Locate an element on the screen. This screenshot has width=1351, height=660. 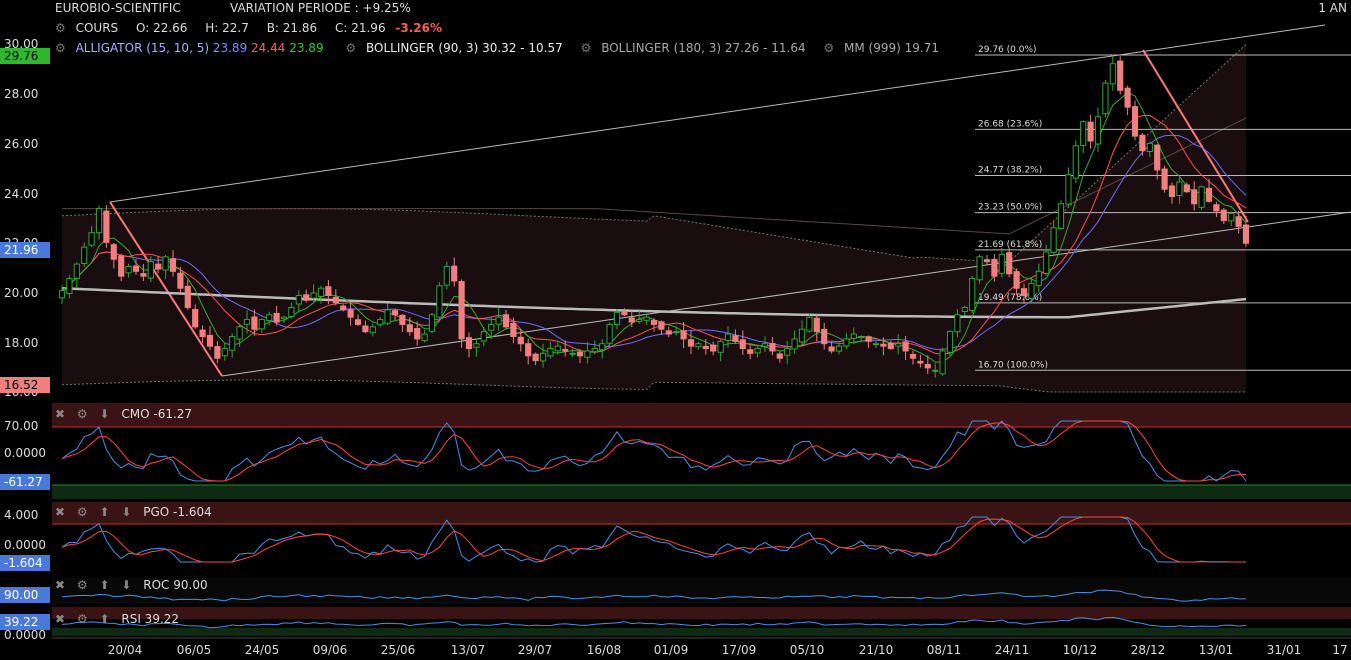
x-tick: 24/11 is located at coordinates (1012, 650).